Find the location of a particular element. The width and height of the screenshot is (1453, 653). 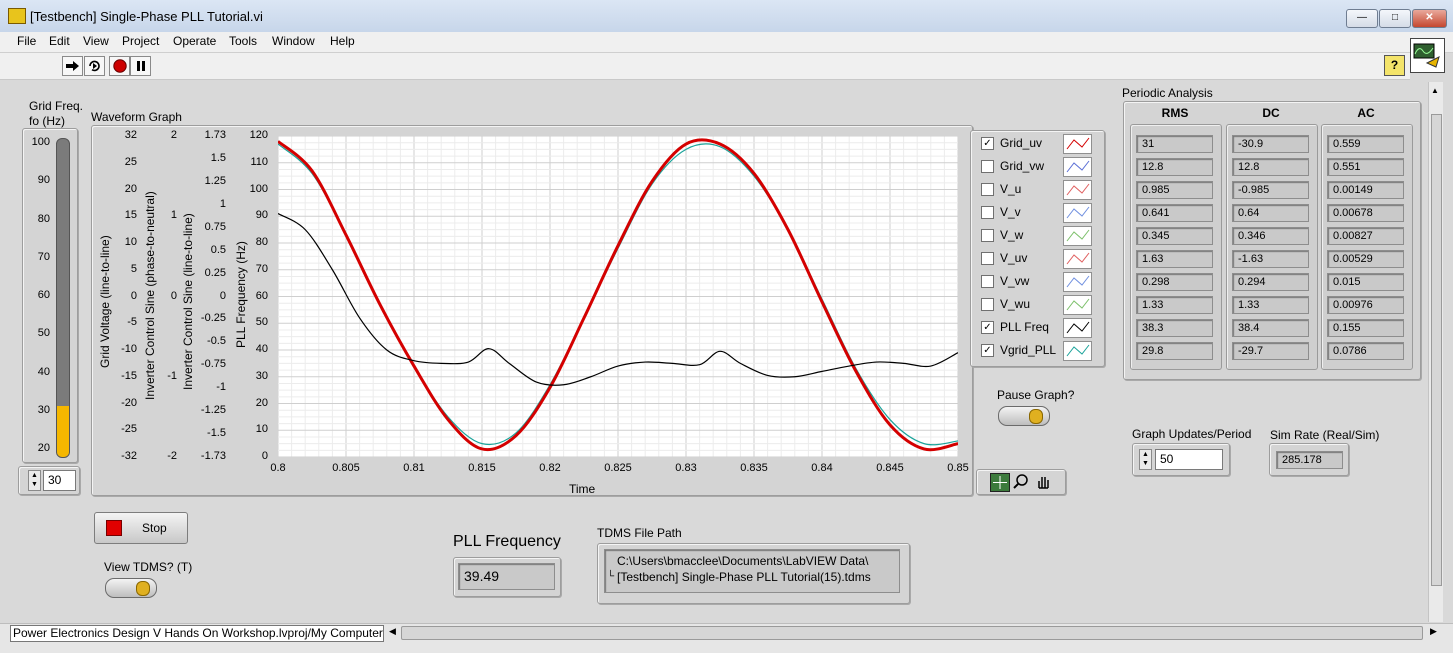

y-axis2-tick: 1 is located at coordinates (173, 215).